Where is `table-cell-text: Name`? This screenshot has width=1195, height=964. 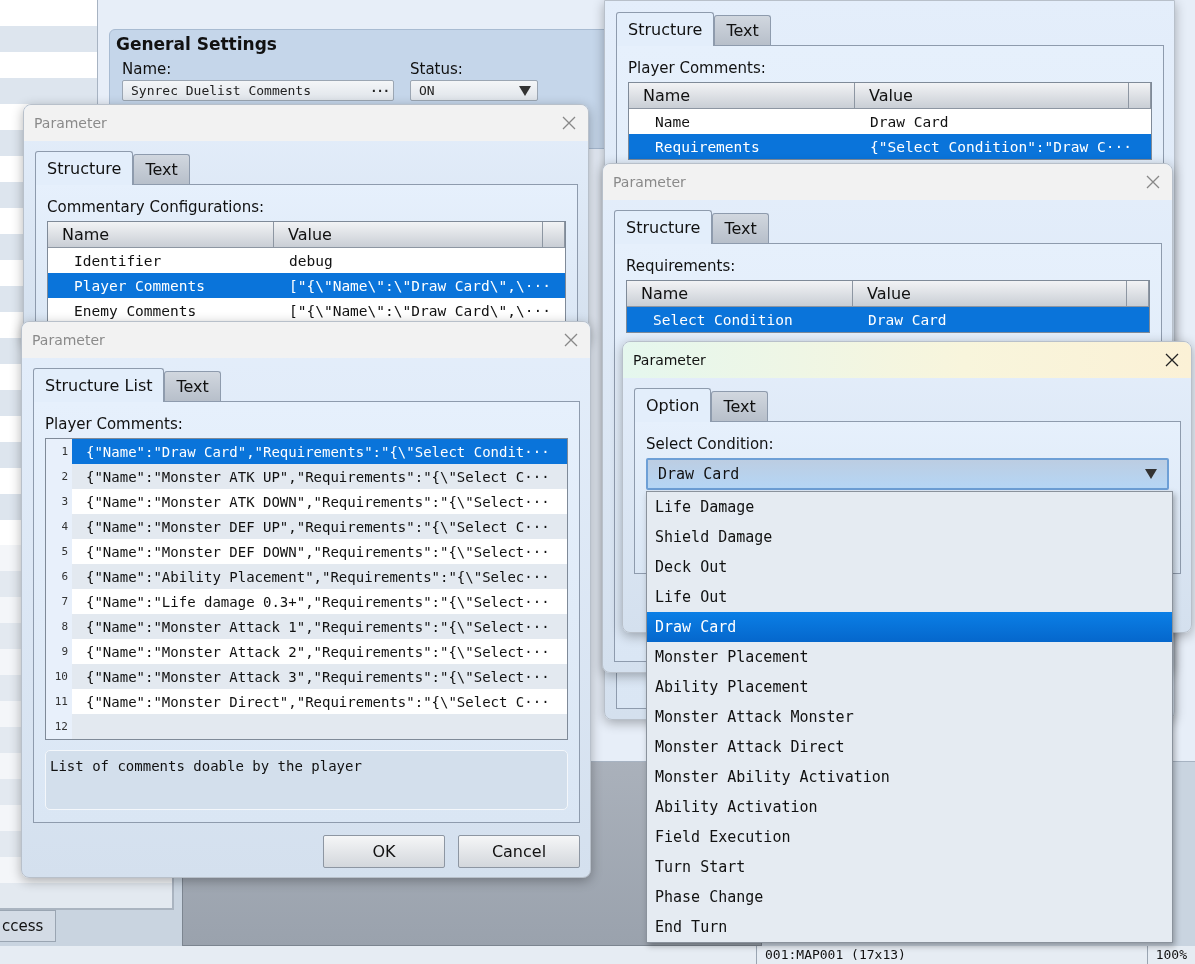
table-cell-text: Name is located at coordinates (672, 121).